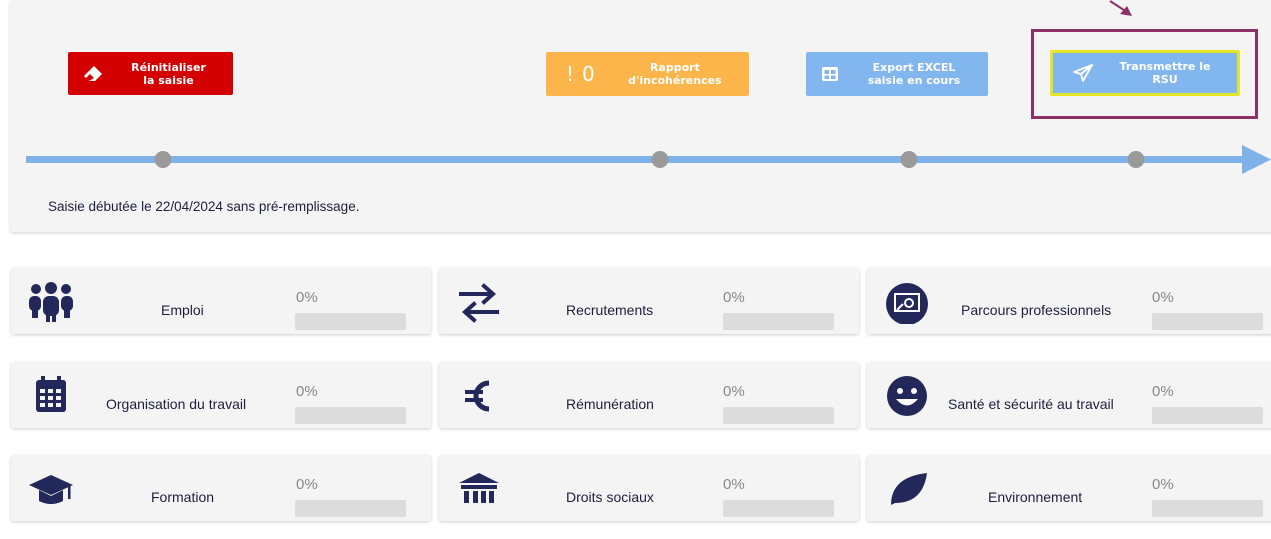  What do you see at coordinates (183, 497) in the screenshot?
I see `card-label: Formation` at bounding box center [183, 497].